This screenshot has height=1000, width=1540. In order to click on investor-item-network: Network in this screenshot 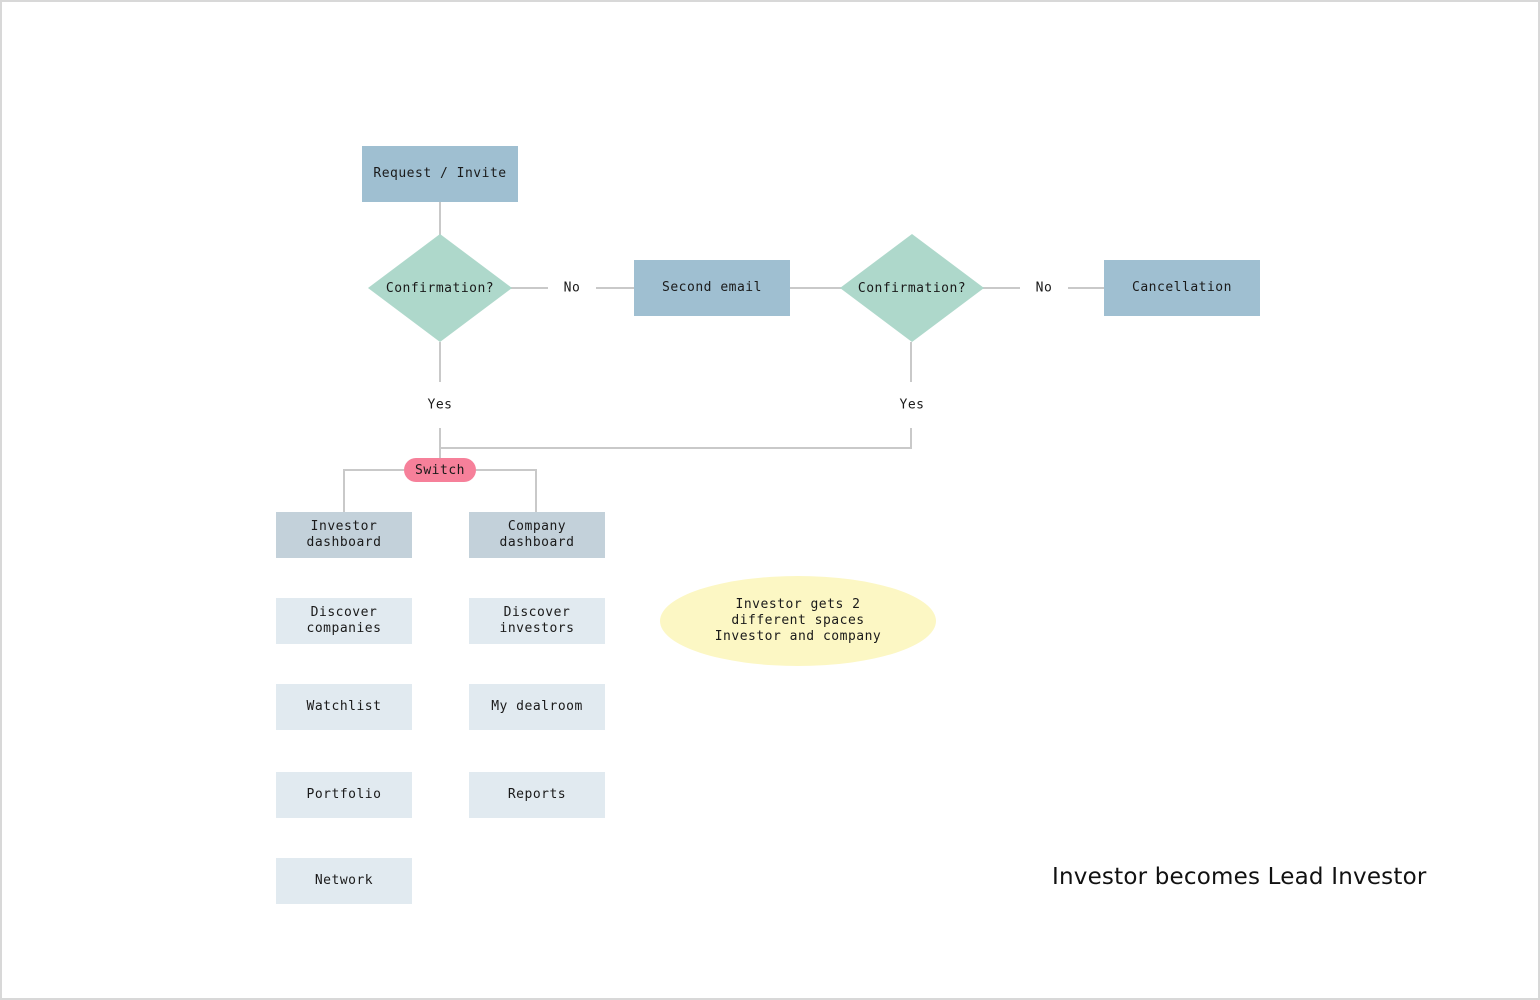, I will do `click(344, 881)`.